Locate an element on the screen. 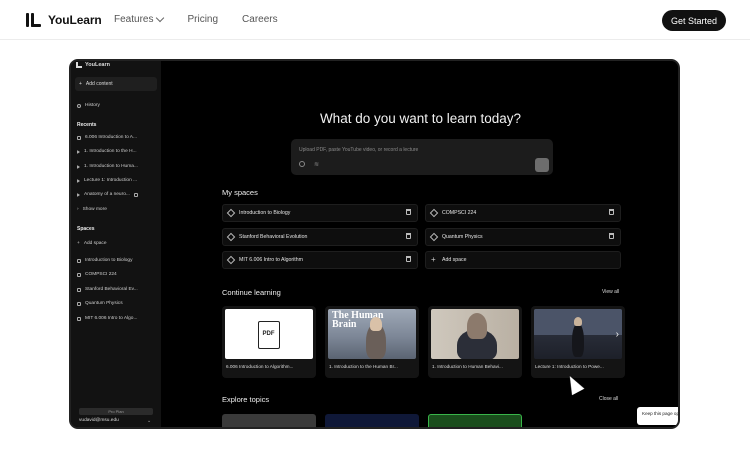 The height and width of the screenshot is (449, 750). get-started-button: Get Started is located at coordinates (694, 20).